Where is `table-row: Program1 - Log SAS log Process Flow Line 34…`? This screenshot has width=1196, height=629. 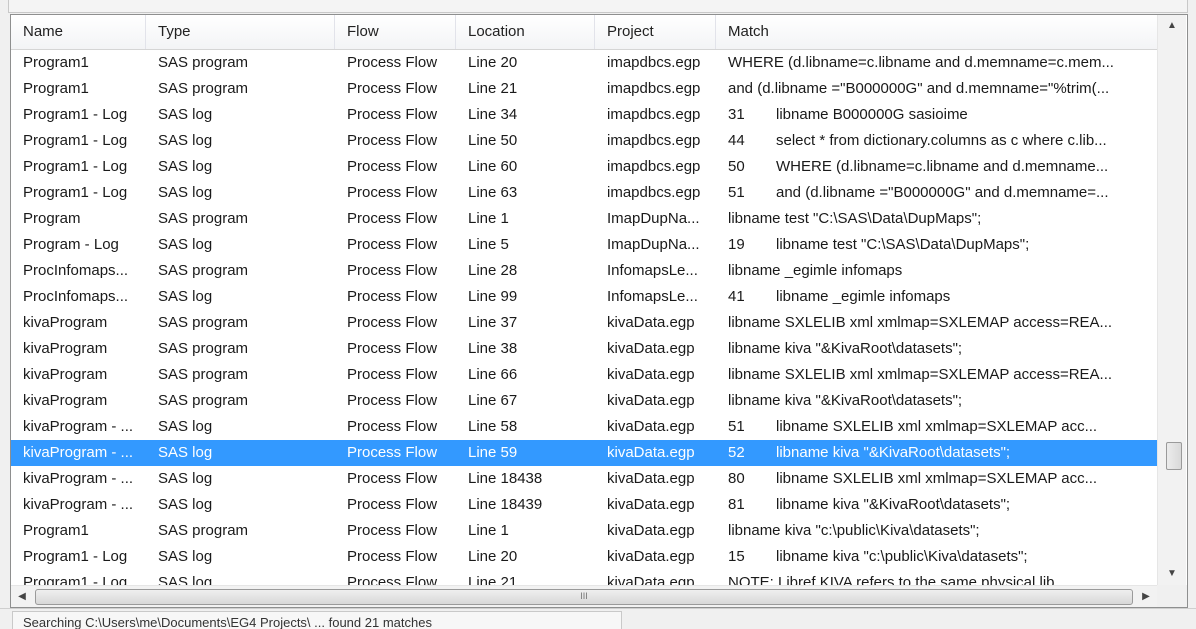 table-row: Program1 - Log SAS log Process Flow Line 34… is located at coordinates (584, 115).